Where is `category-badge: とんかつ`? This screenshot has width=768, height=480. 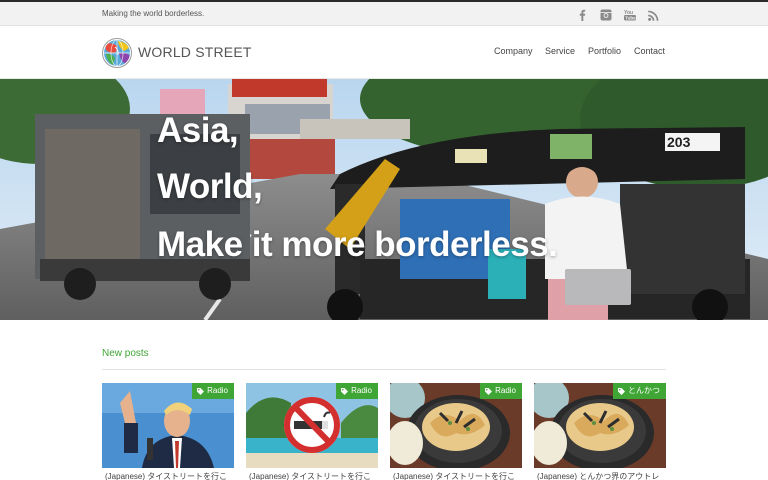 category-badge: とんかつ is located at coordinates (639, 391).